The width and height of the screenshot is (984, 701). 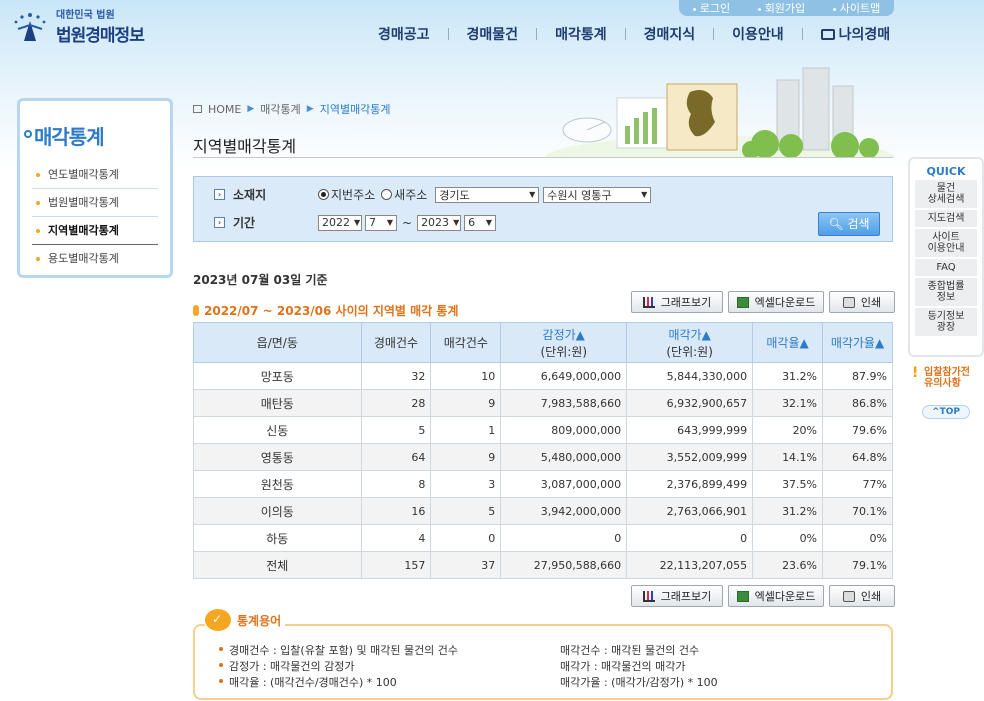 What do you see at coordinates (827, 34) in the screenshot?
I see `book-icon` at bounding box center [827, 34].